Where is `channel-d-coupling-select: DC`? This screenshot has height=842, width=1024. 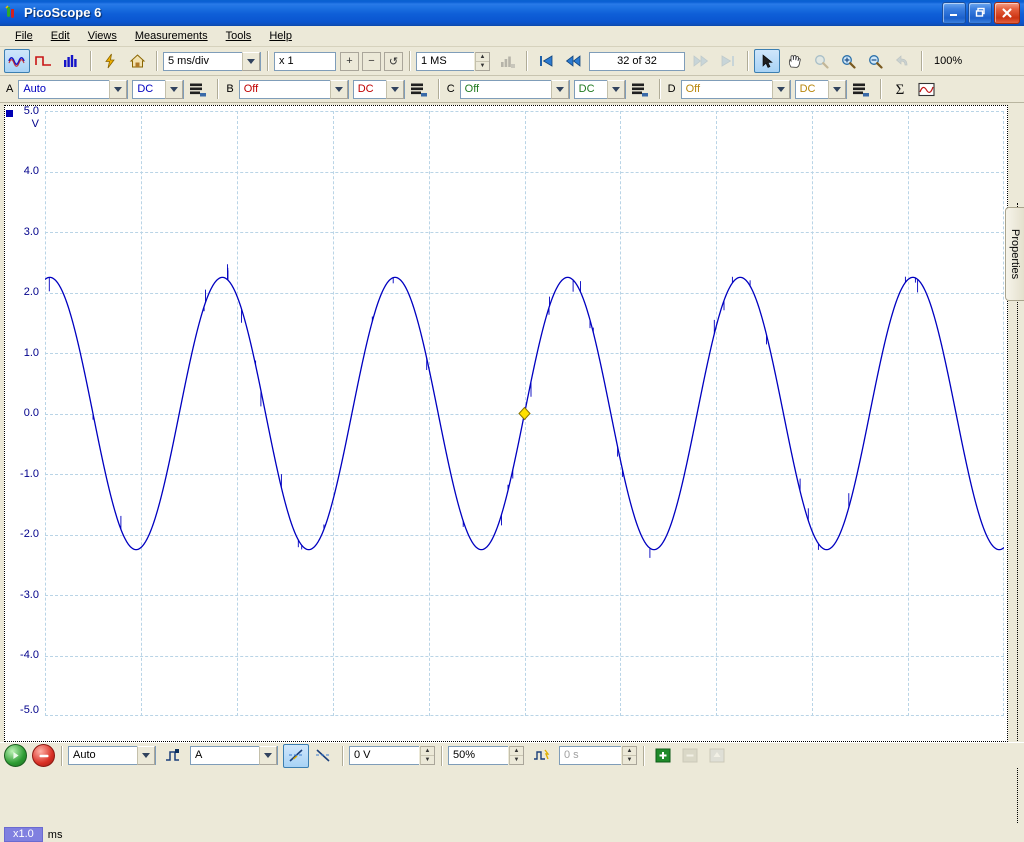
channel-d-coupling-select: DC is located at coordinates (820, 89).